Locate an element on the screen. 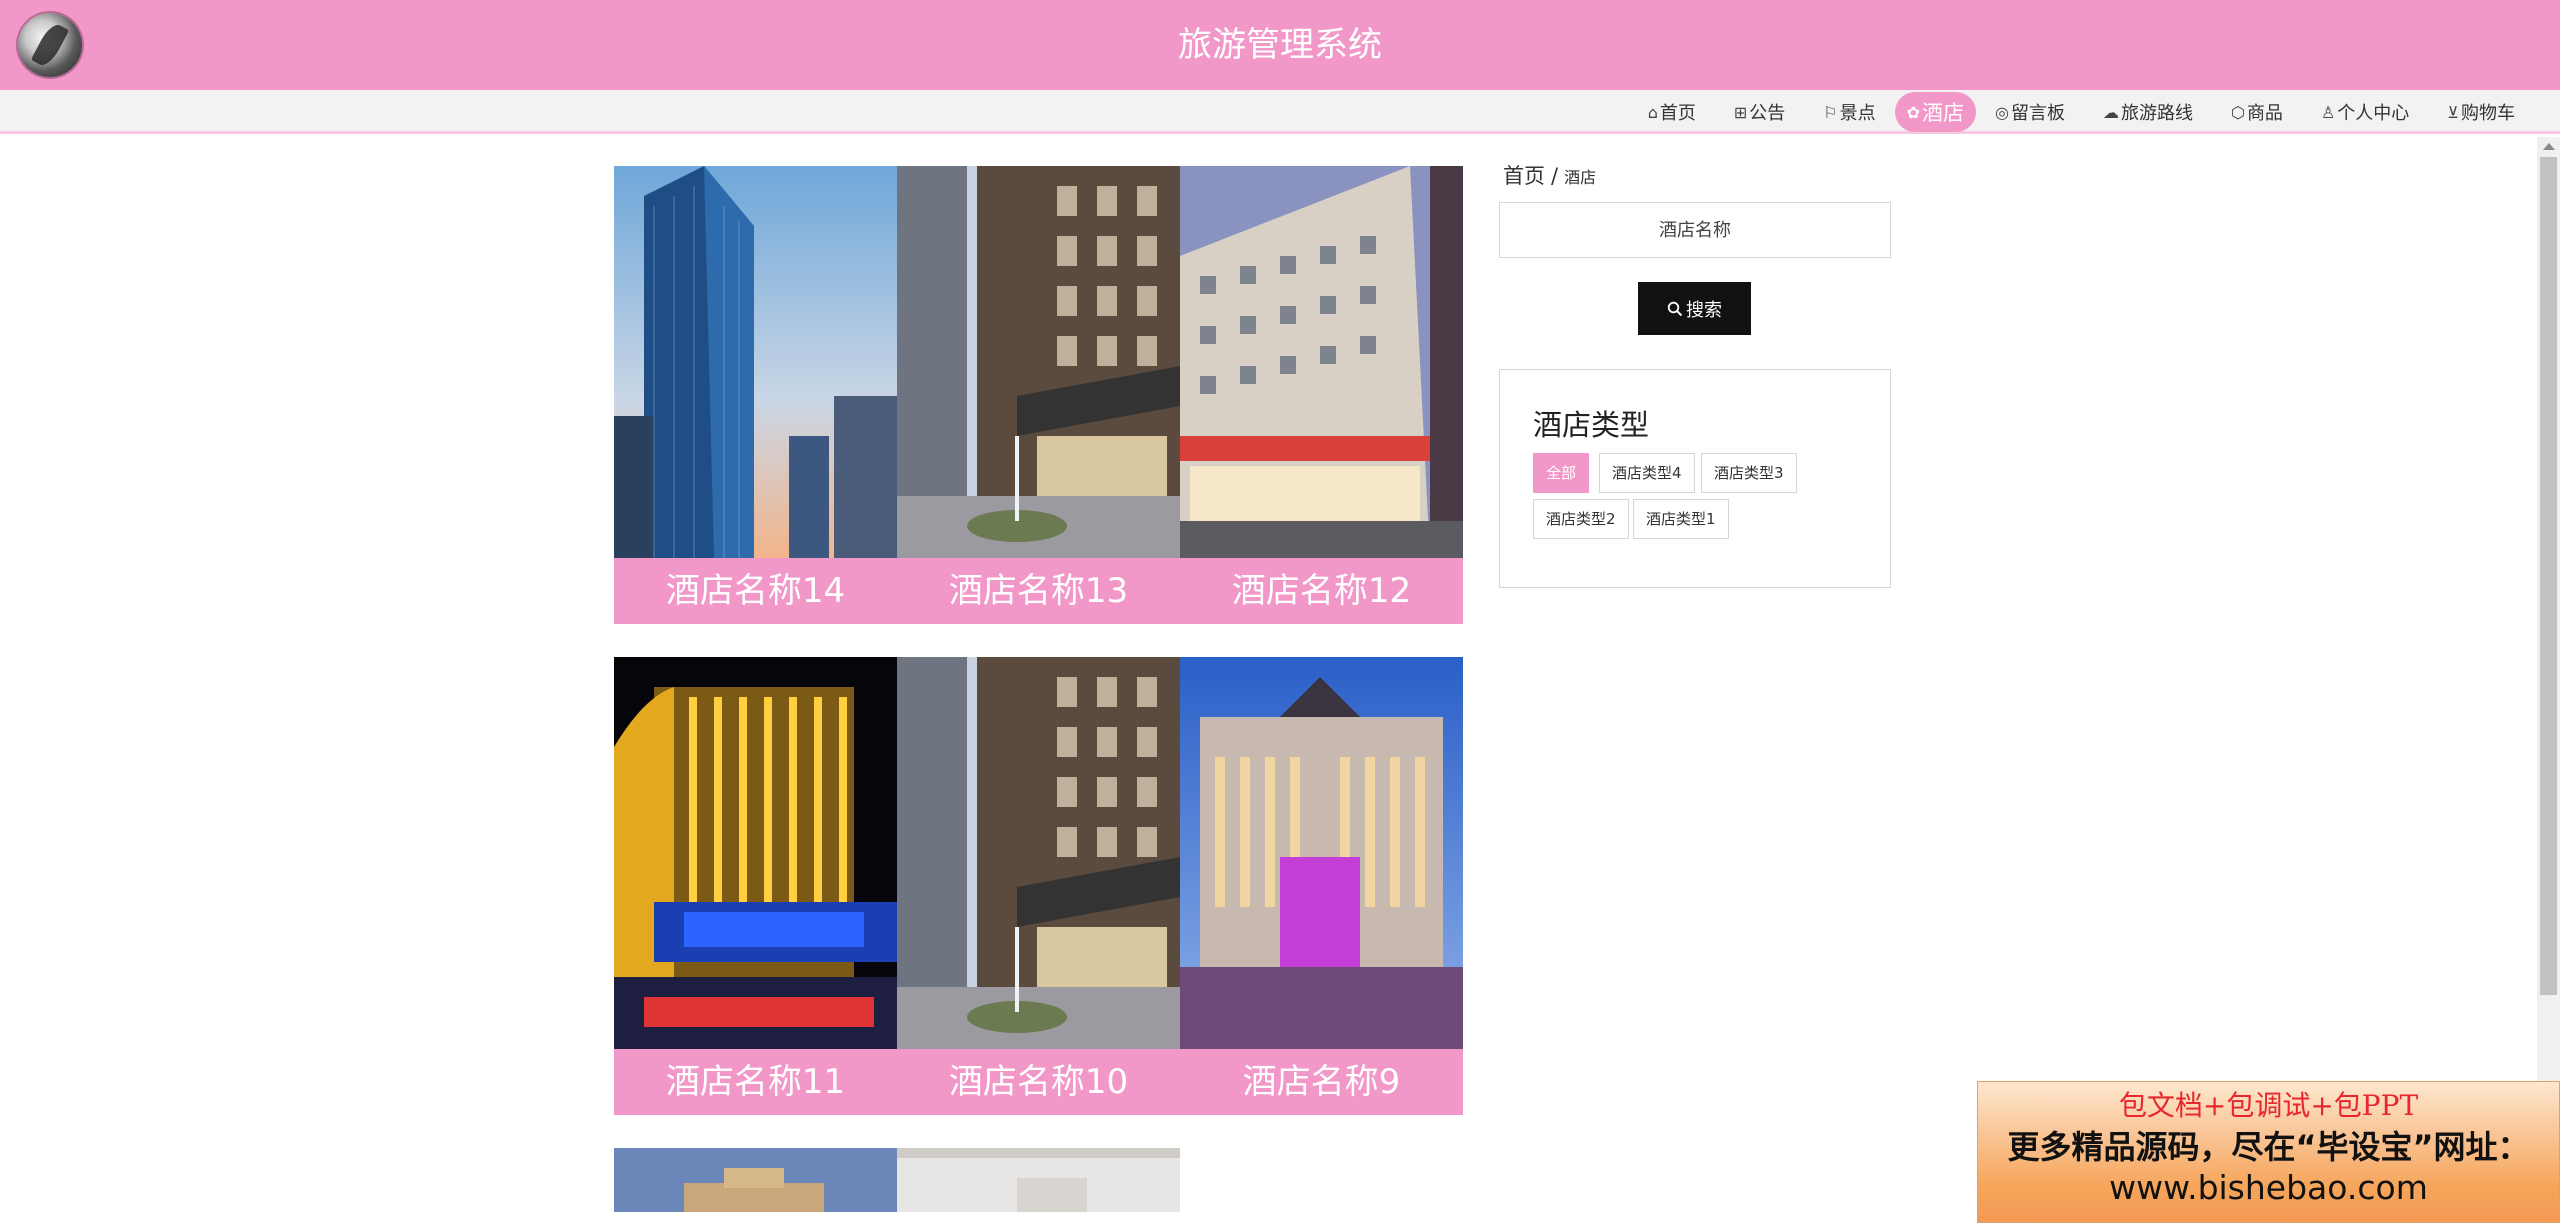 Image resolution: width=2560 pixels, height=1223 pixels. gift-icon: ⊞ is located at coordinates (1740, 112).